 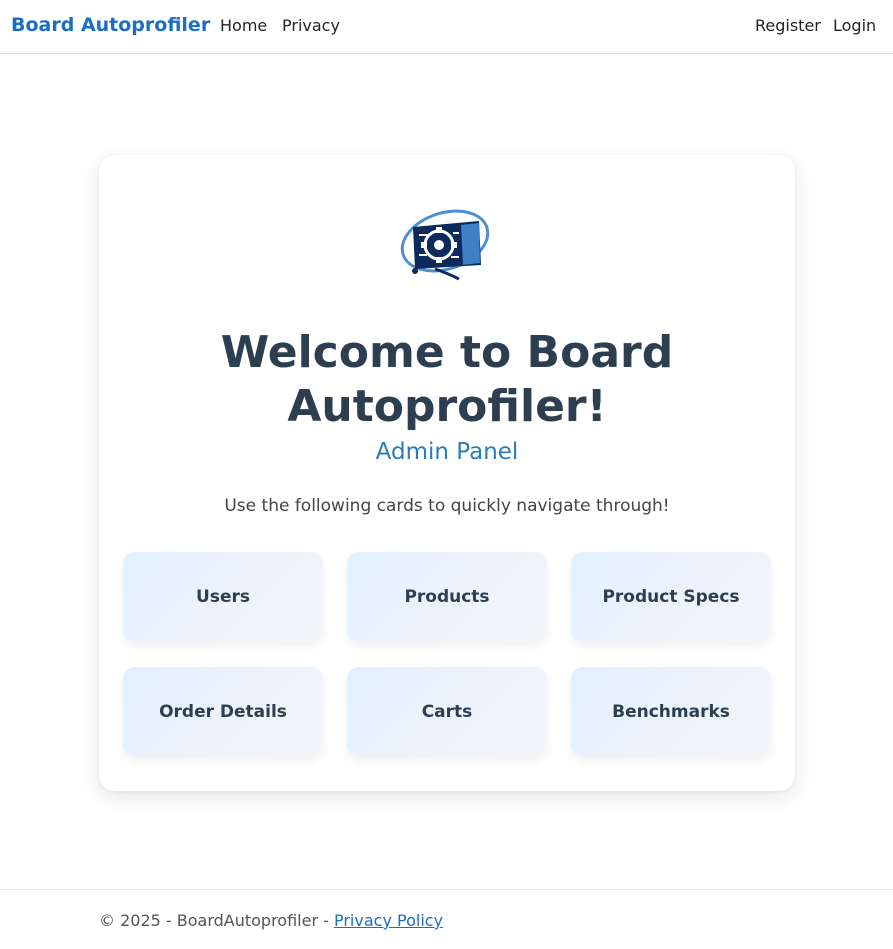 I want to click on gear-chip-monitor-icon, so click(x=445, y=245).